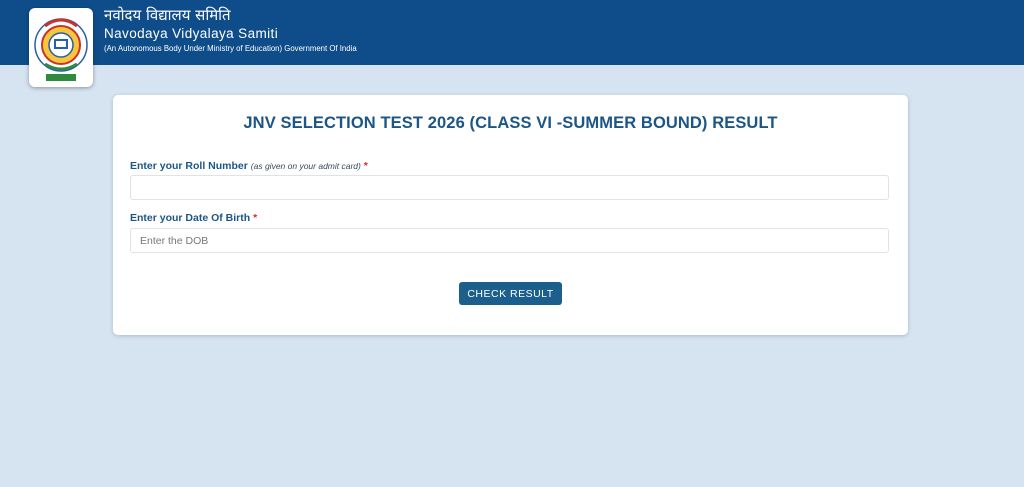 This screenshot has width=1024, height=487. Describe the element at coordinates (509, 187) in the screenshot. I see `roll-number-input` at that location.